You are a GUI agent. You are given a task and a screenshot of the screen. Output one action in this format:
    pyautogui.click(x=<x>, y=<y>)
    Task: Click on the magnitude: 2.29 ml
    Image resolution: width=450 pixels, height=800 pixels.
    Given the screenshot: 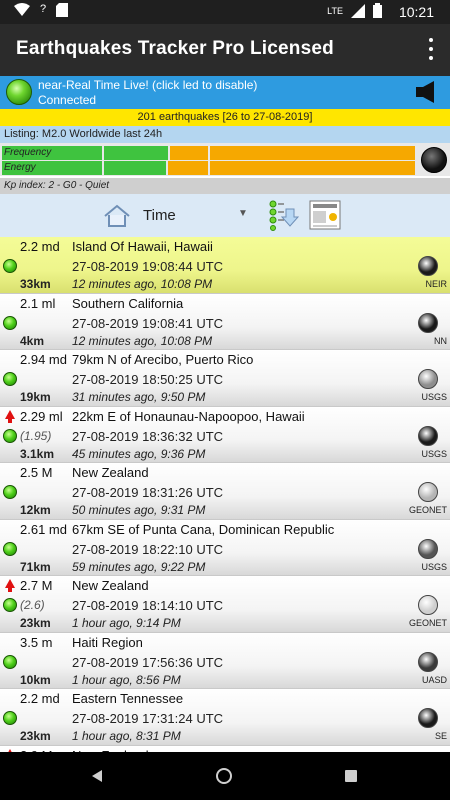 What is the action you would take?
    pyautogui.click(x=41, y=416)
    